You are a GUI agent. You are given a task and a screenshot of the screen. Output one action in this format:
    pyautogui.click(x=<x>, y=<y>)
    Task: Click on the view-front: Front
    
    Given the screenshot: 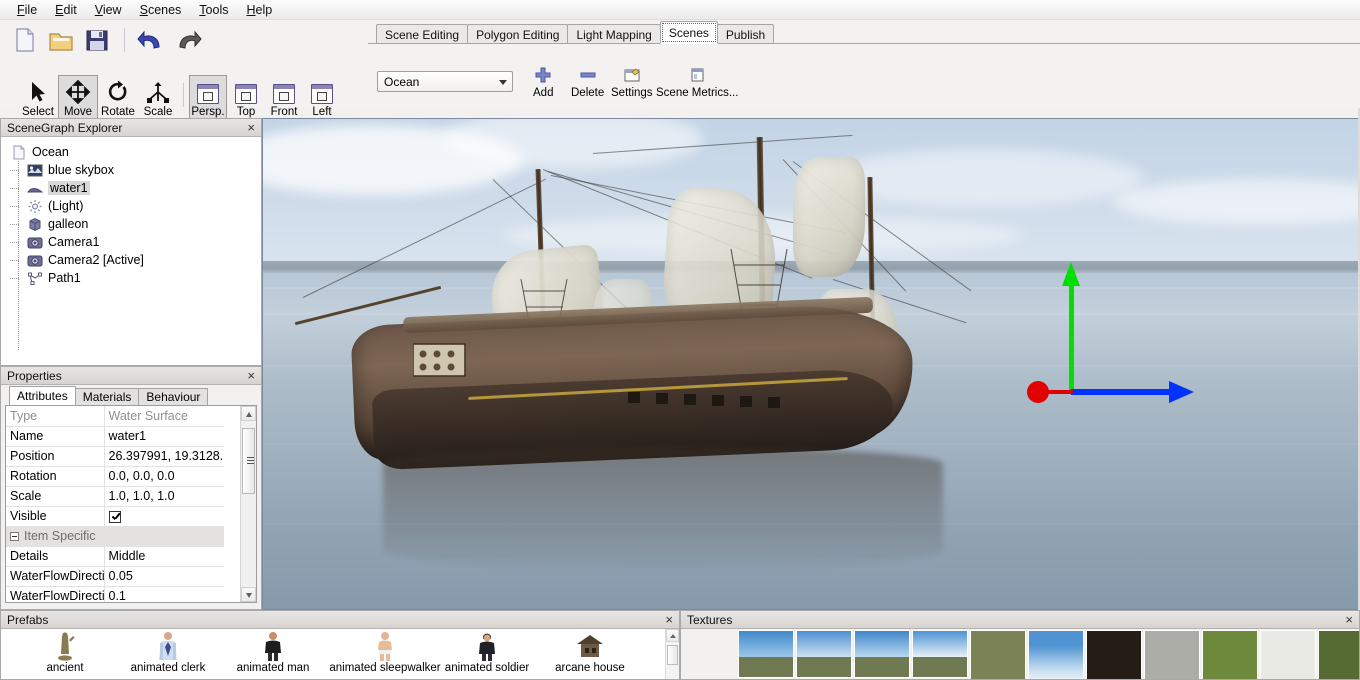 What is the action you would take?
    pyautogui.click(x=284, y=98)
    